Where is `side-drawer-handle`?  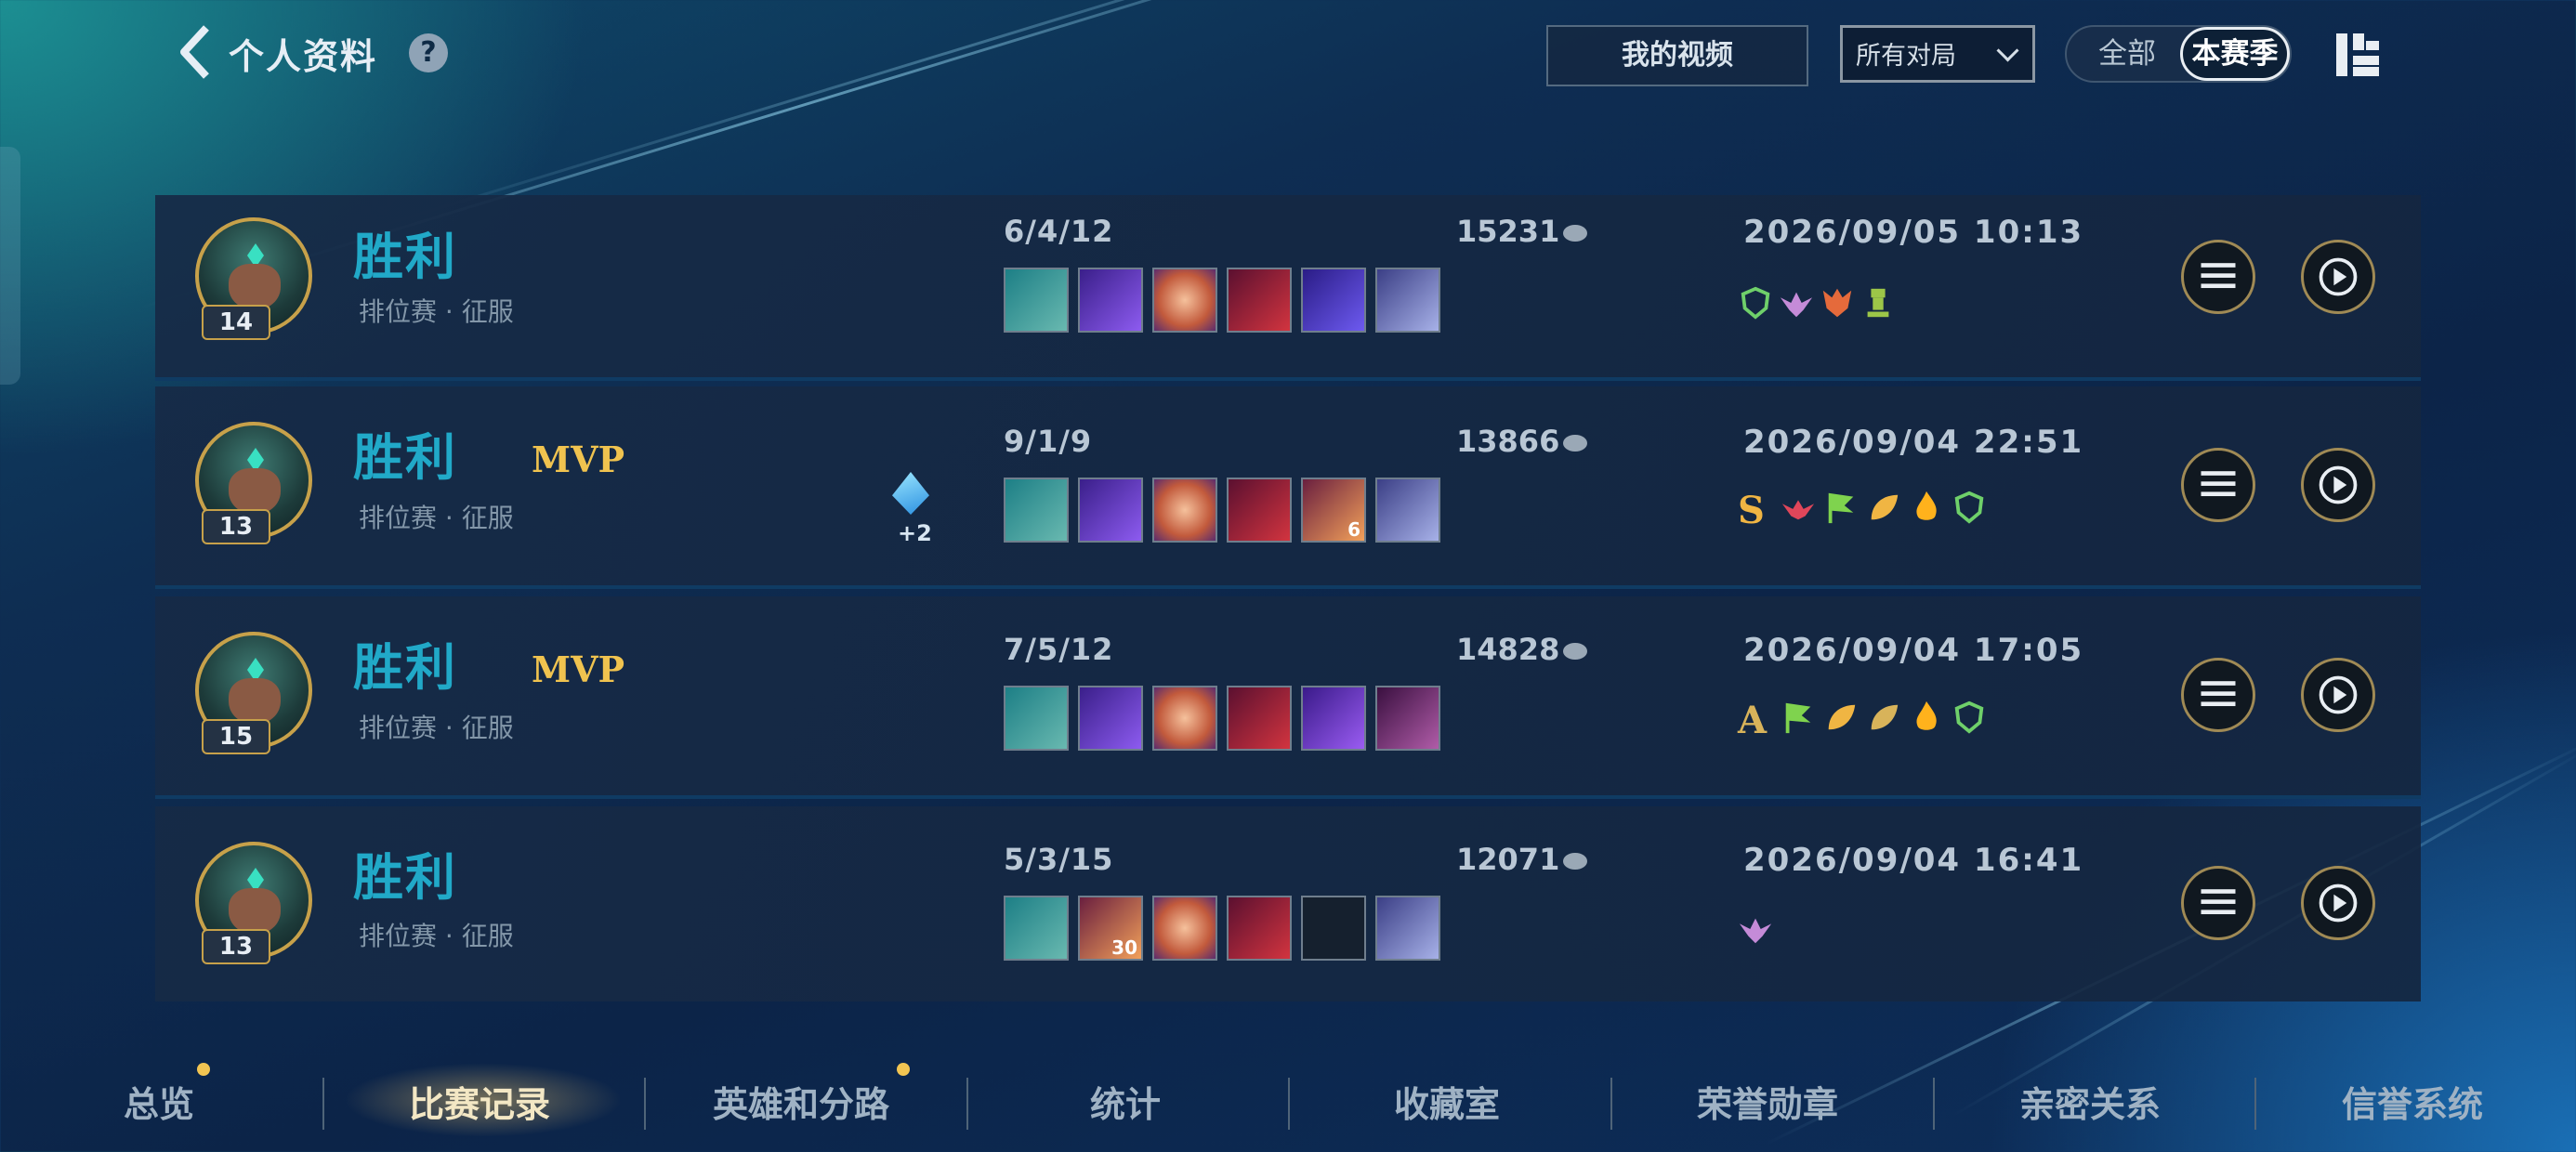 side-drawer-handle is located at coordinates (10, 266).